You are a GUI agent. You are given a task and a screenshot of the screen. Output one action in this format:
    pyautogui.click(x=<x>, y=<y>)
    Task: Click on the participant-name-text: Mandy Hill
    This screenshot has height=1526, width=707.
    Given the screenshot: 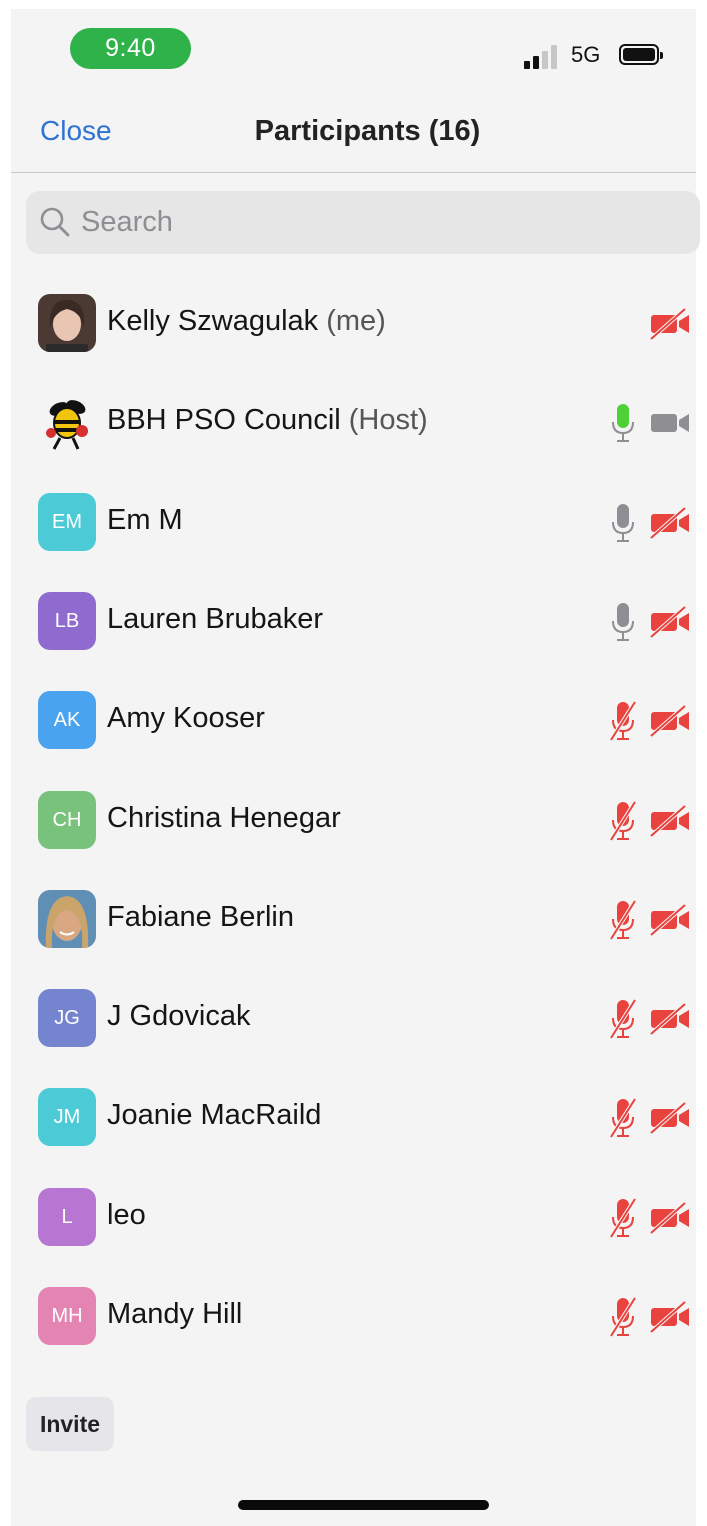 What is the action you would take?
    pyautogui.click(x=175, y=1314)
    